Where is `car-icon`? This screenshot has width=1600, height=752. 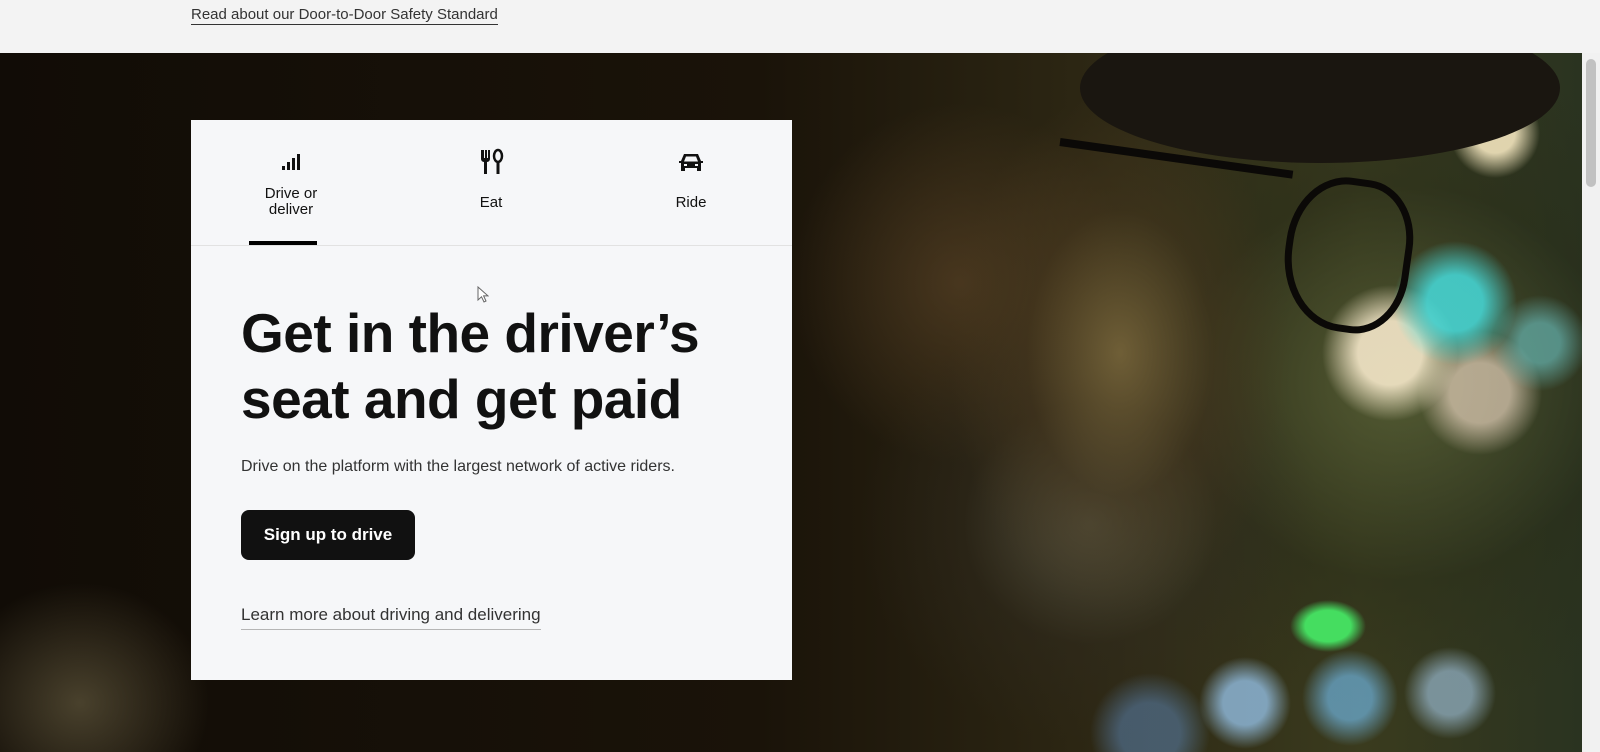 car-icon is located at coordinates (691, 162).